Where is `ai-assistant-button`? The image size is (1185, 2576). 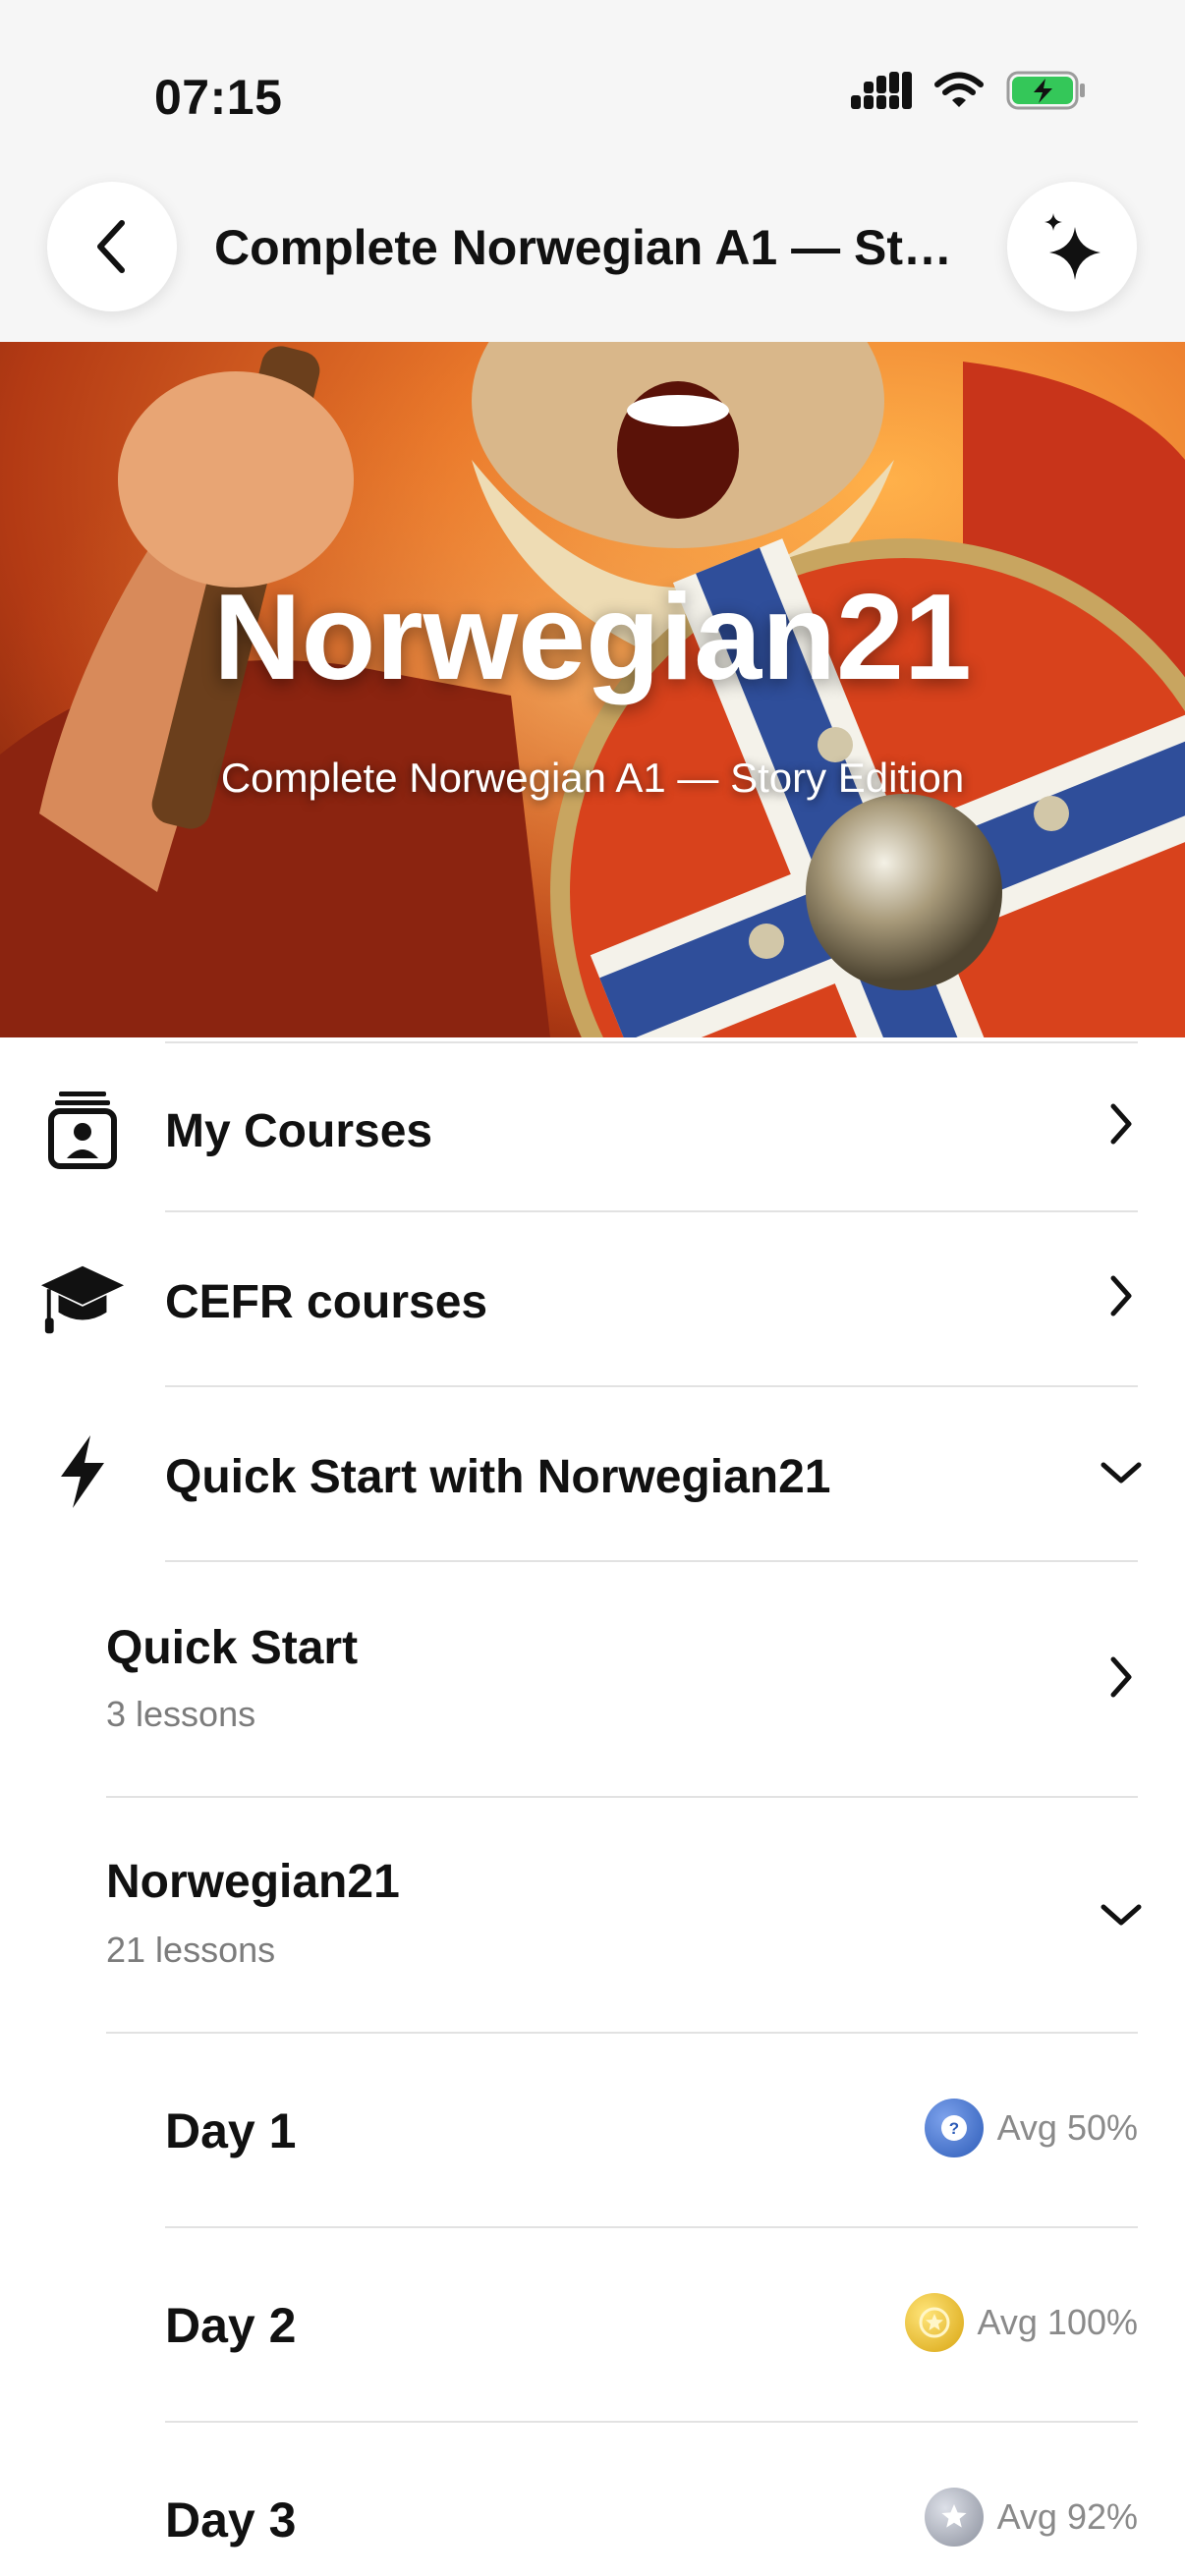 ai-assistant-button is located at coordinates (1072, 246).